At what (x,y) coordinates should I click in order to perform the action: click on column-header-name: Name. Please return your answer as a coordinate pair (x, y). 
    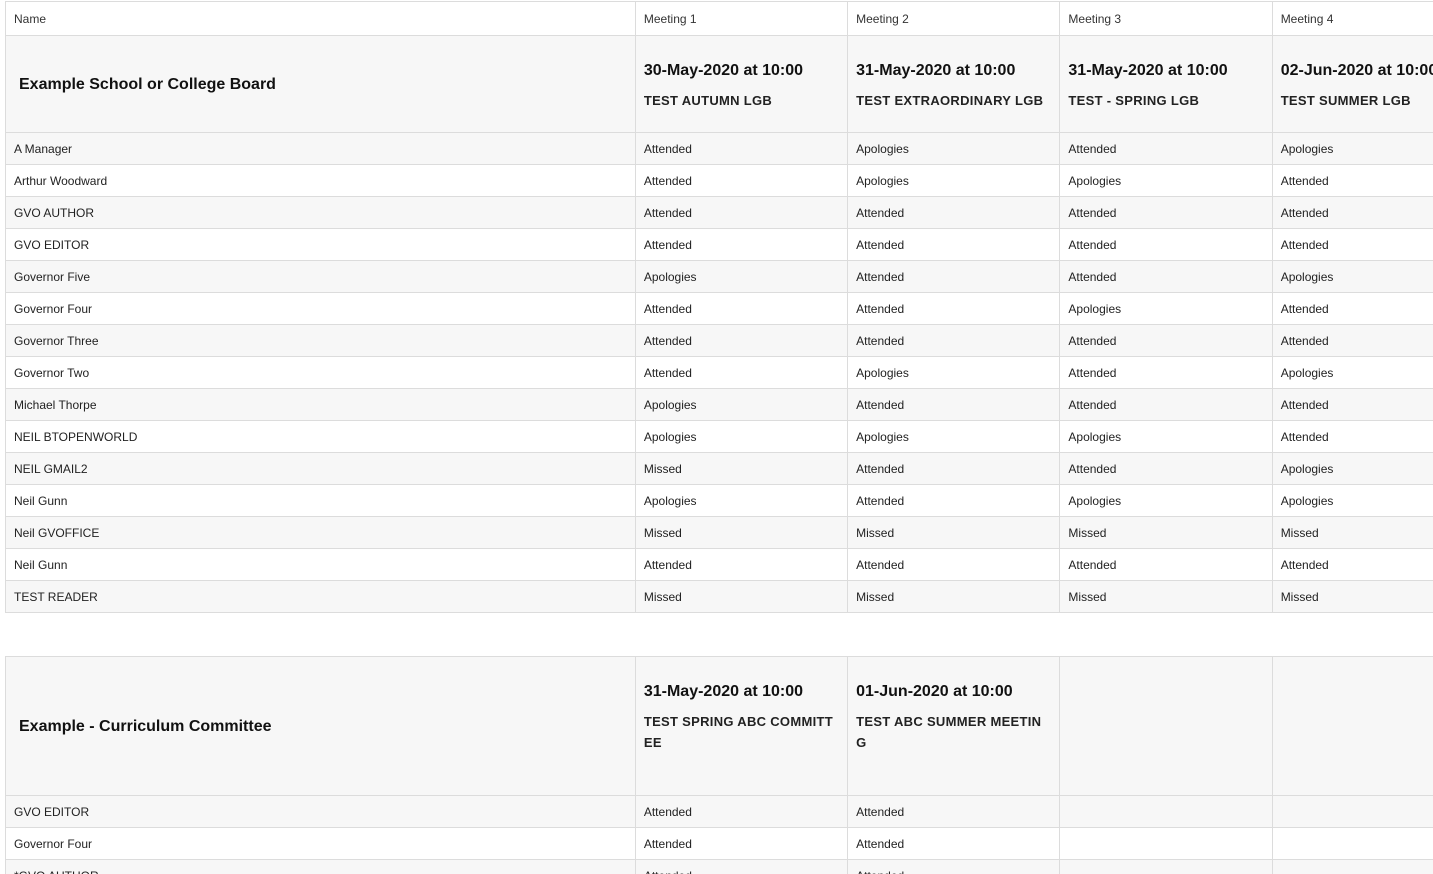
    Looking at the image, I should click on (320, 18).